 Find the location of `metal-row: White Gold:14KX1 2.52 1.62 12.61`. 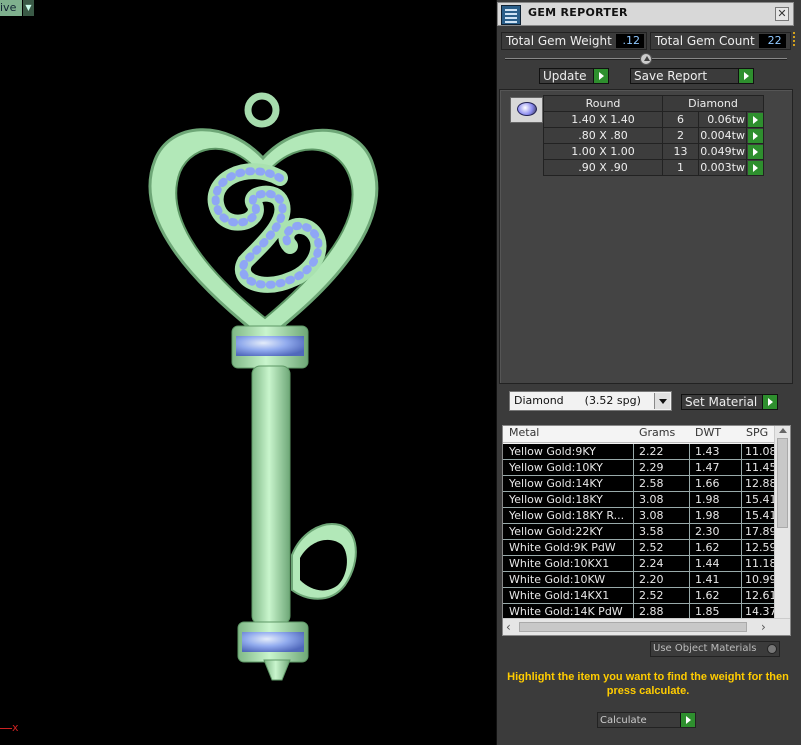

metal-row: White Gold:14KX1 2.52 1.62 12.61 is located at coordinates (640, 596).